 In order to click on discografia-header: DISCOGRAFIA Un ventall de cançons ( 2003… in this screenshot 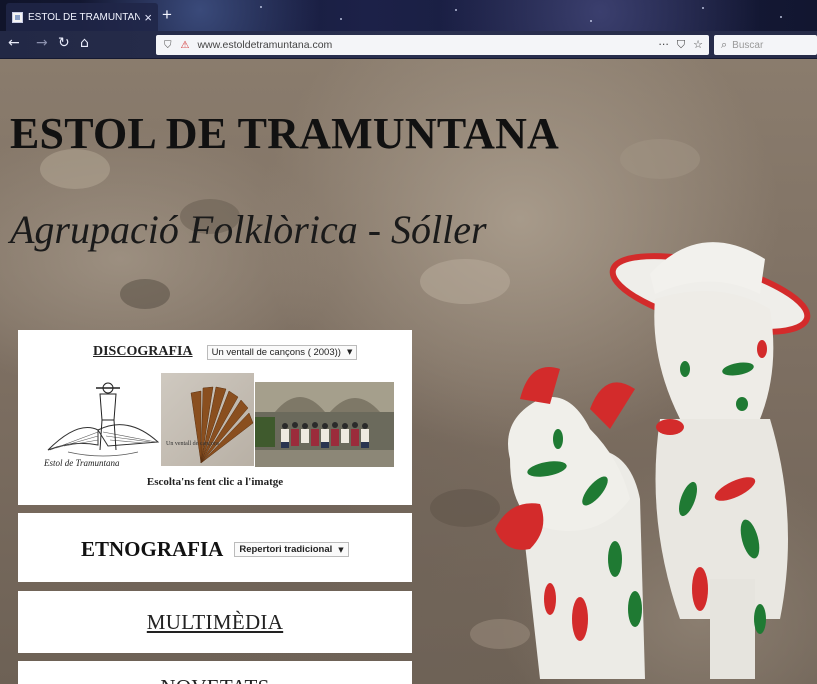, I will do `click(225, 352)`.